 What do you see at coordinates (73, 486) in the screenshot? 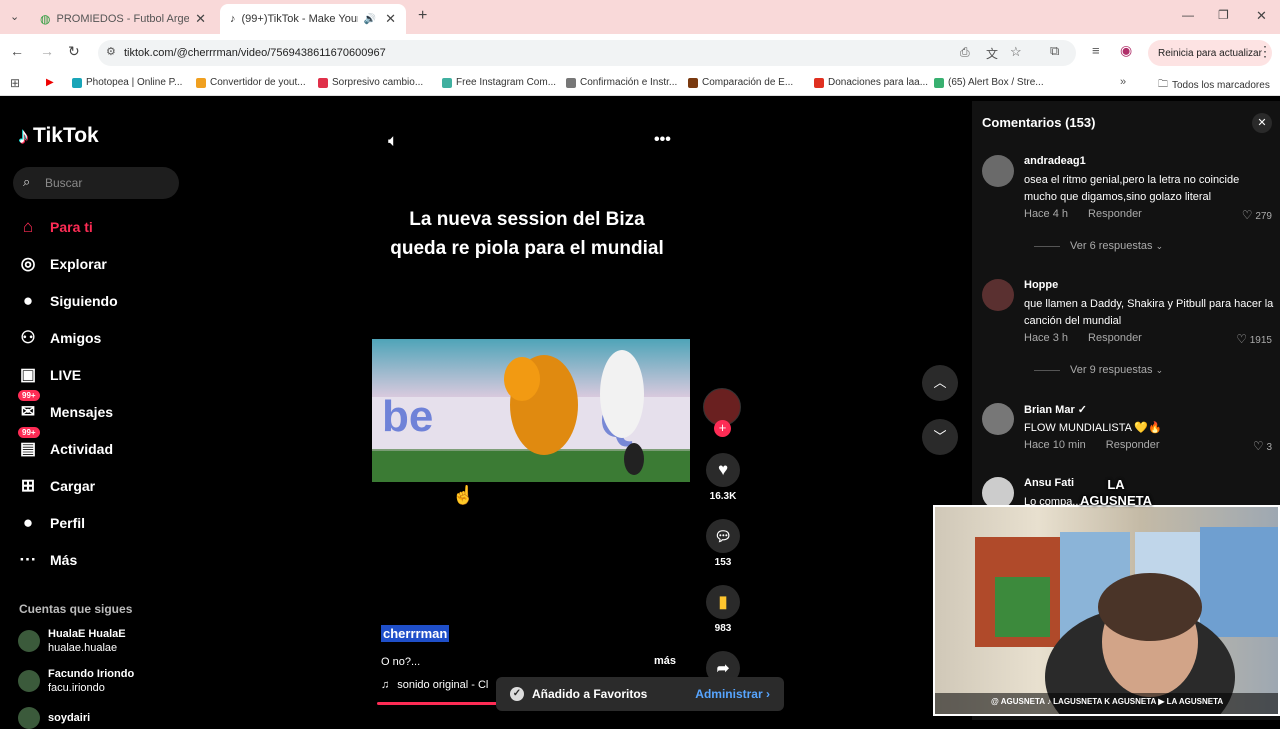
I see `sidebar-item-label: Cargar` at bounding box center [73, 486].